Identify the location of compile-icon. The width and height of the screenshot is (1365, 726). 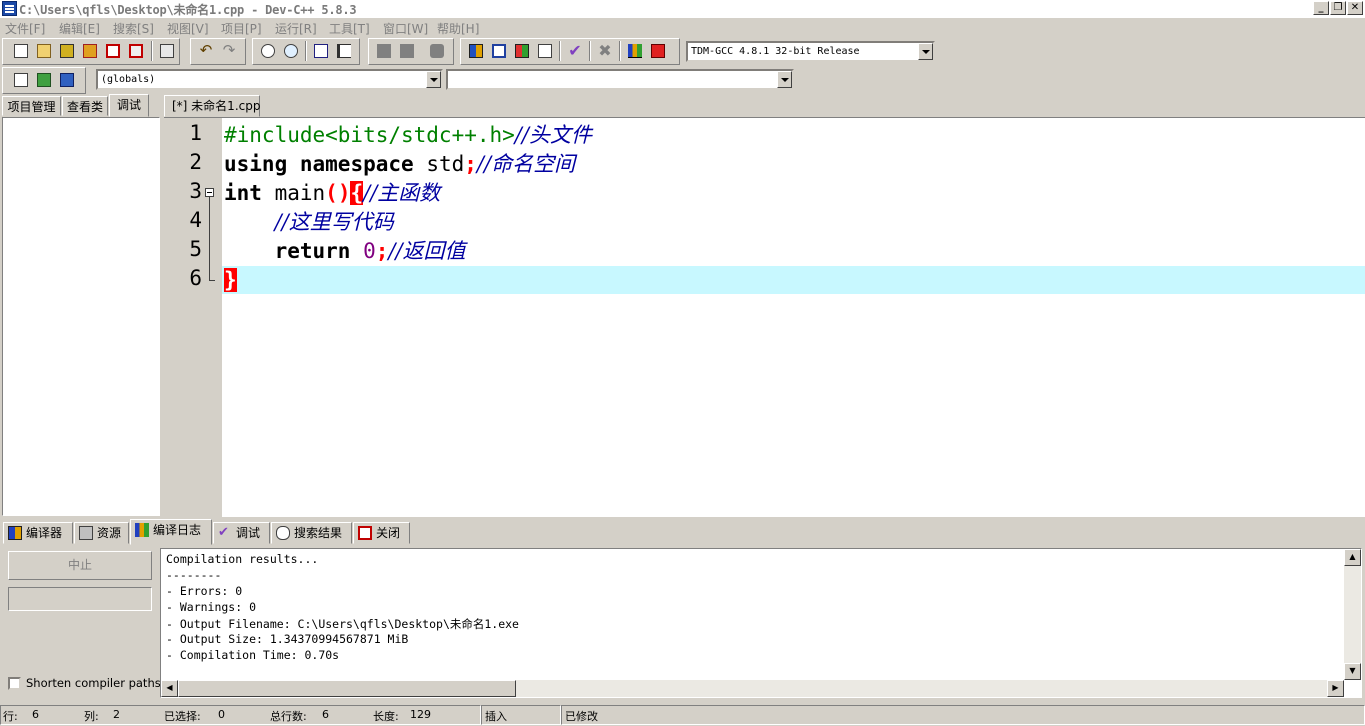
(476, 51).